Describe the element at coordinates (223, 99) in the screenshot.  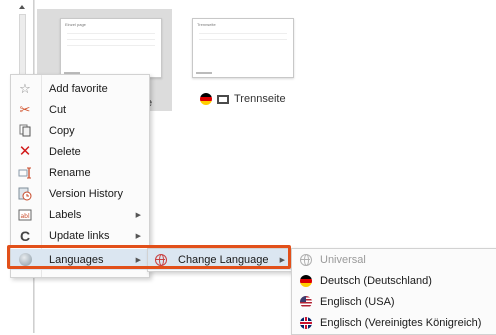
I see `page-icon` at that location.